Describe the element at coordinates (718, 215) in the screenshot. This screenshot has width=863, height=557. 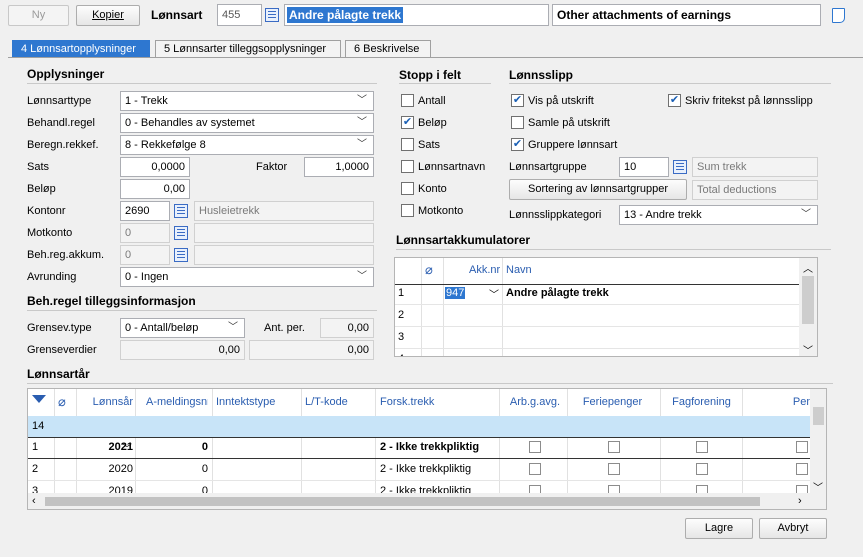
I see `kategori-select: 13 - Andre trekk ﹀` at that location.